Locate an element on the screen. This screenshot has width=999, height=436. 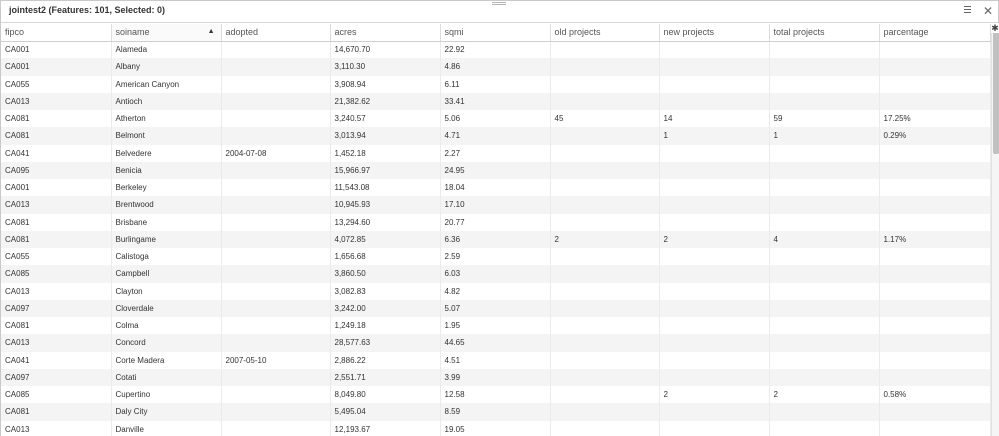
table-cell-soiname: Clayton is located at coordinates (166, 291).